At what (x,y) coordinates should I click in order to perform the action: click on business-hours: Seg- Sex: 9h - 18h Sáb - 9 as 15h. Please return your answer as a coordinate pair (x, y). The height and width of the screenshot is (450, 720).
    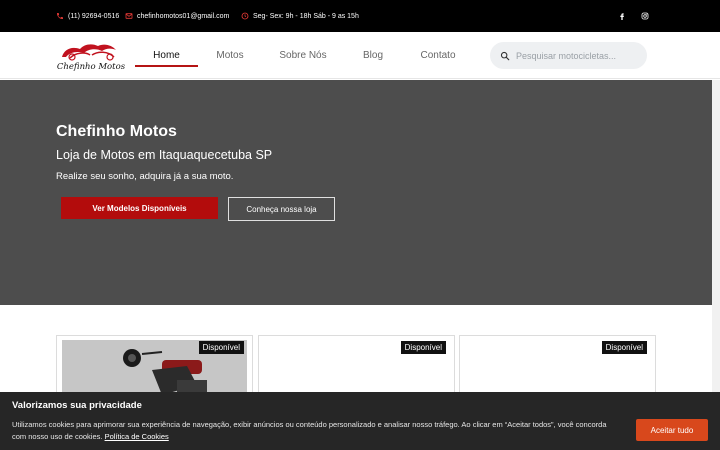
    Looking at the image, I should click on (300, 16).